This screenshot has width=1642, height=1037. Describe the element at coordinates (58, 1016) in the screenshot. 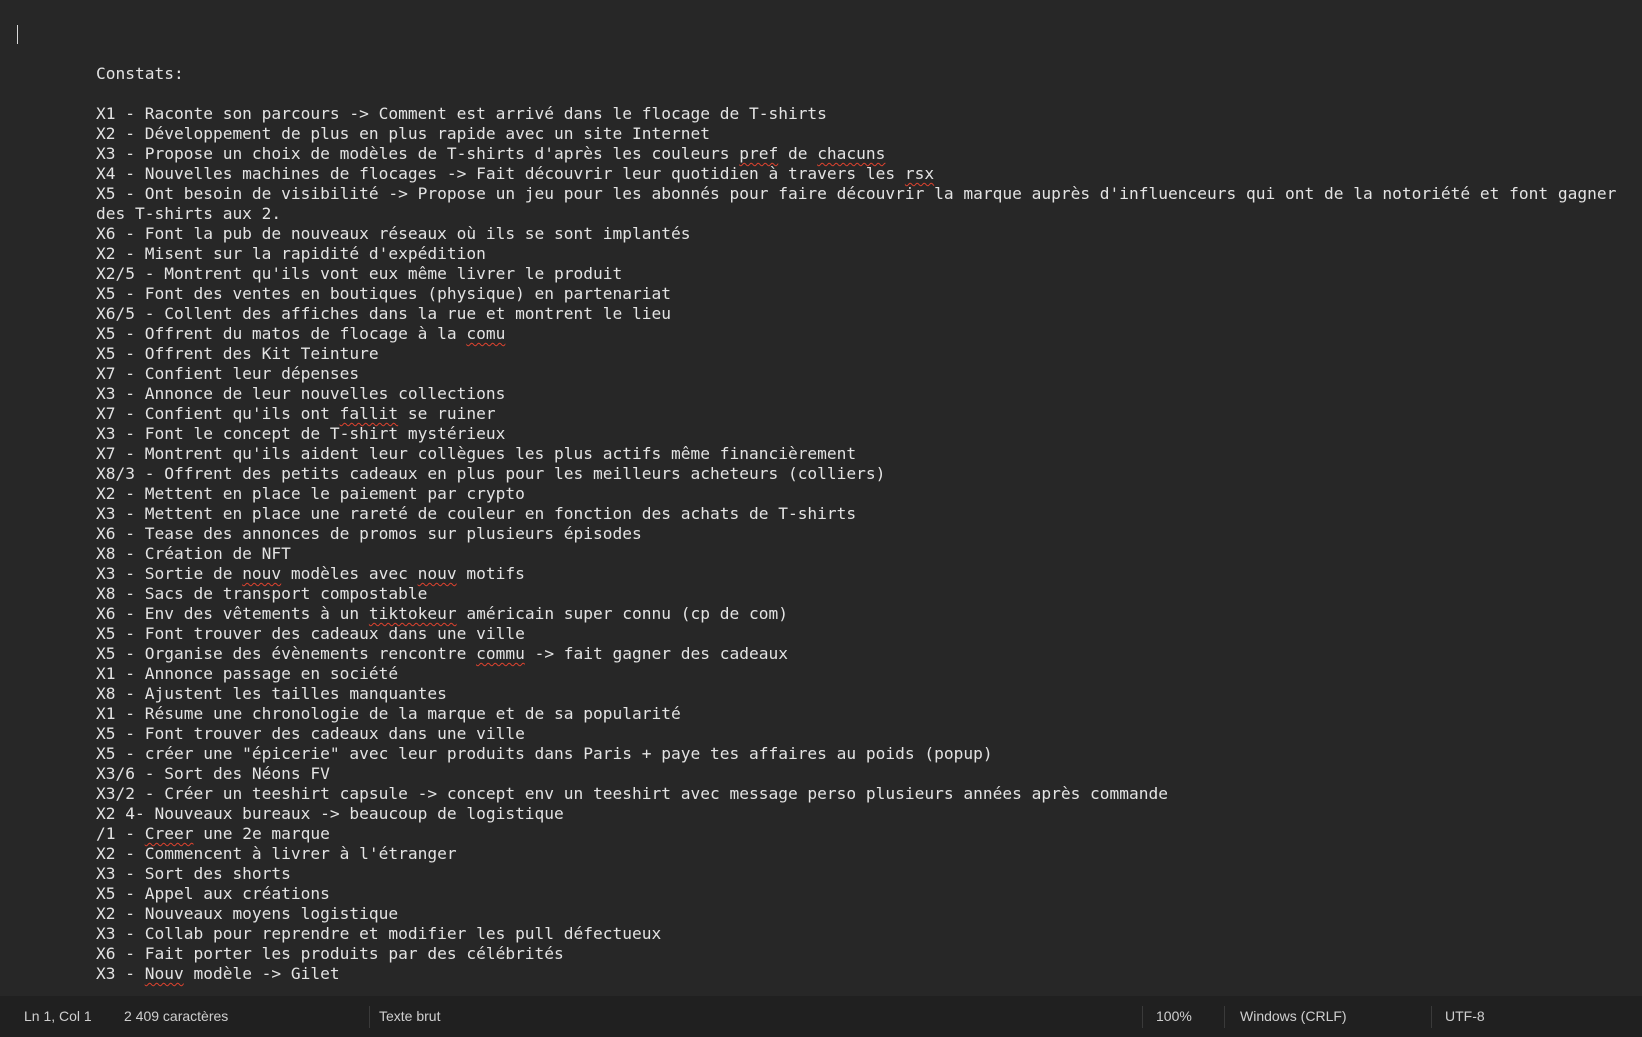

I see `cursor-position: Ln 1, Col 1` at that location.